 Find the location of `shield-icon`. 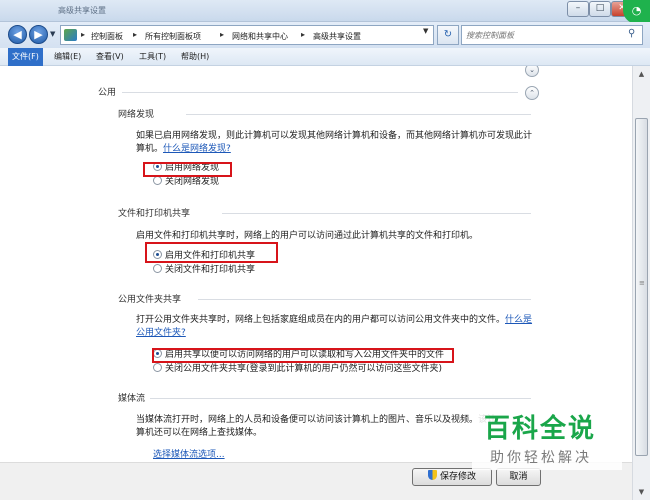

shield-icon is located at coordinates (432, 475).